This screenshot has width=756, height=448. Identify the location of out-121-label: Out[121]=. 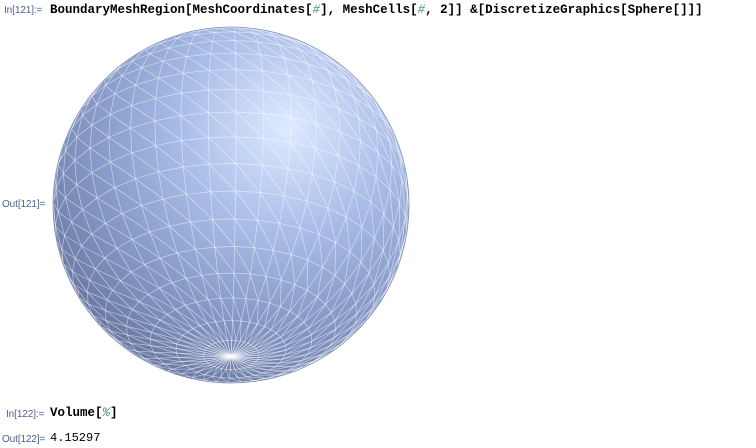
(24, 204).